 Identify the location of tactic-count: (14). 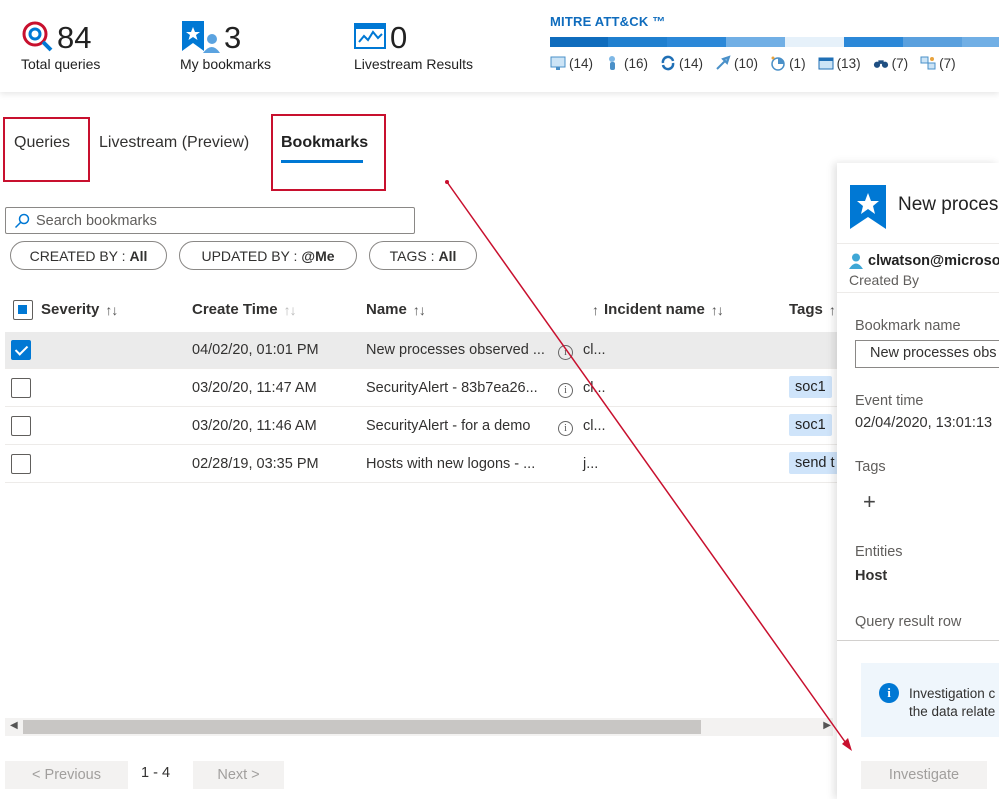
(581, 63).